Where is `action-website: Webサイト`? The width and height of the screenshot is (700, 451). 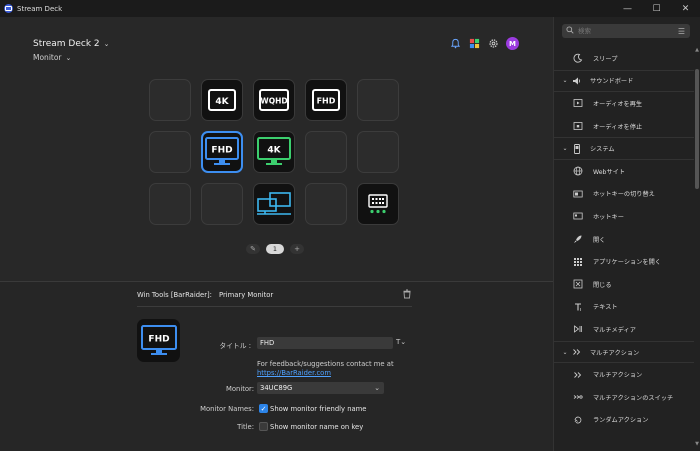
action-website: Webサイト is located at coordinates (624, 171).